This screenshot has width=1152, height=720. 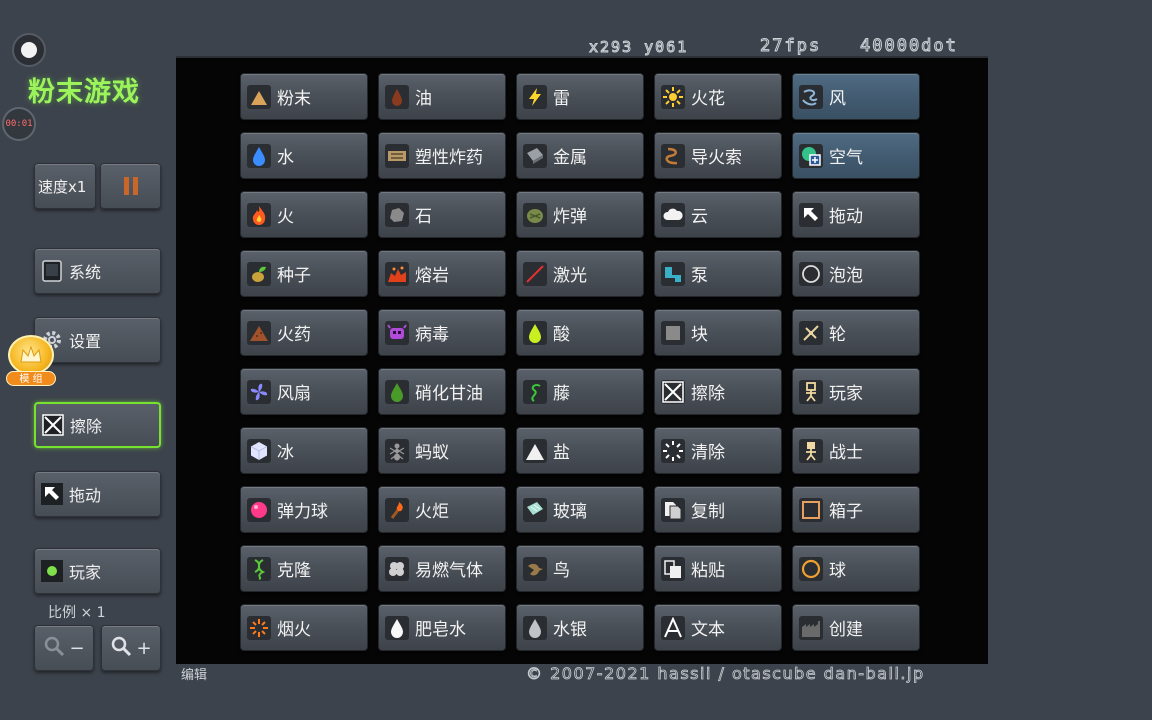 What do you see at coordinates (718, 450) in the screenshot?
I see `element-button-clear: 清除` at bounding box center [718, 450].